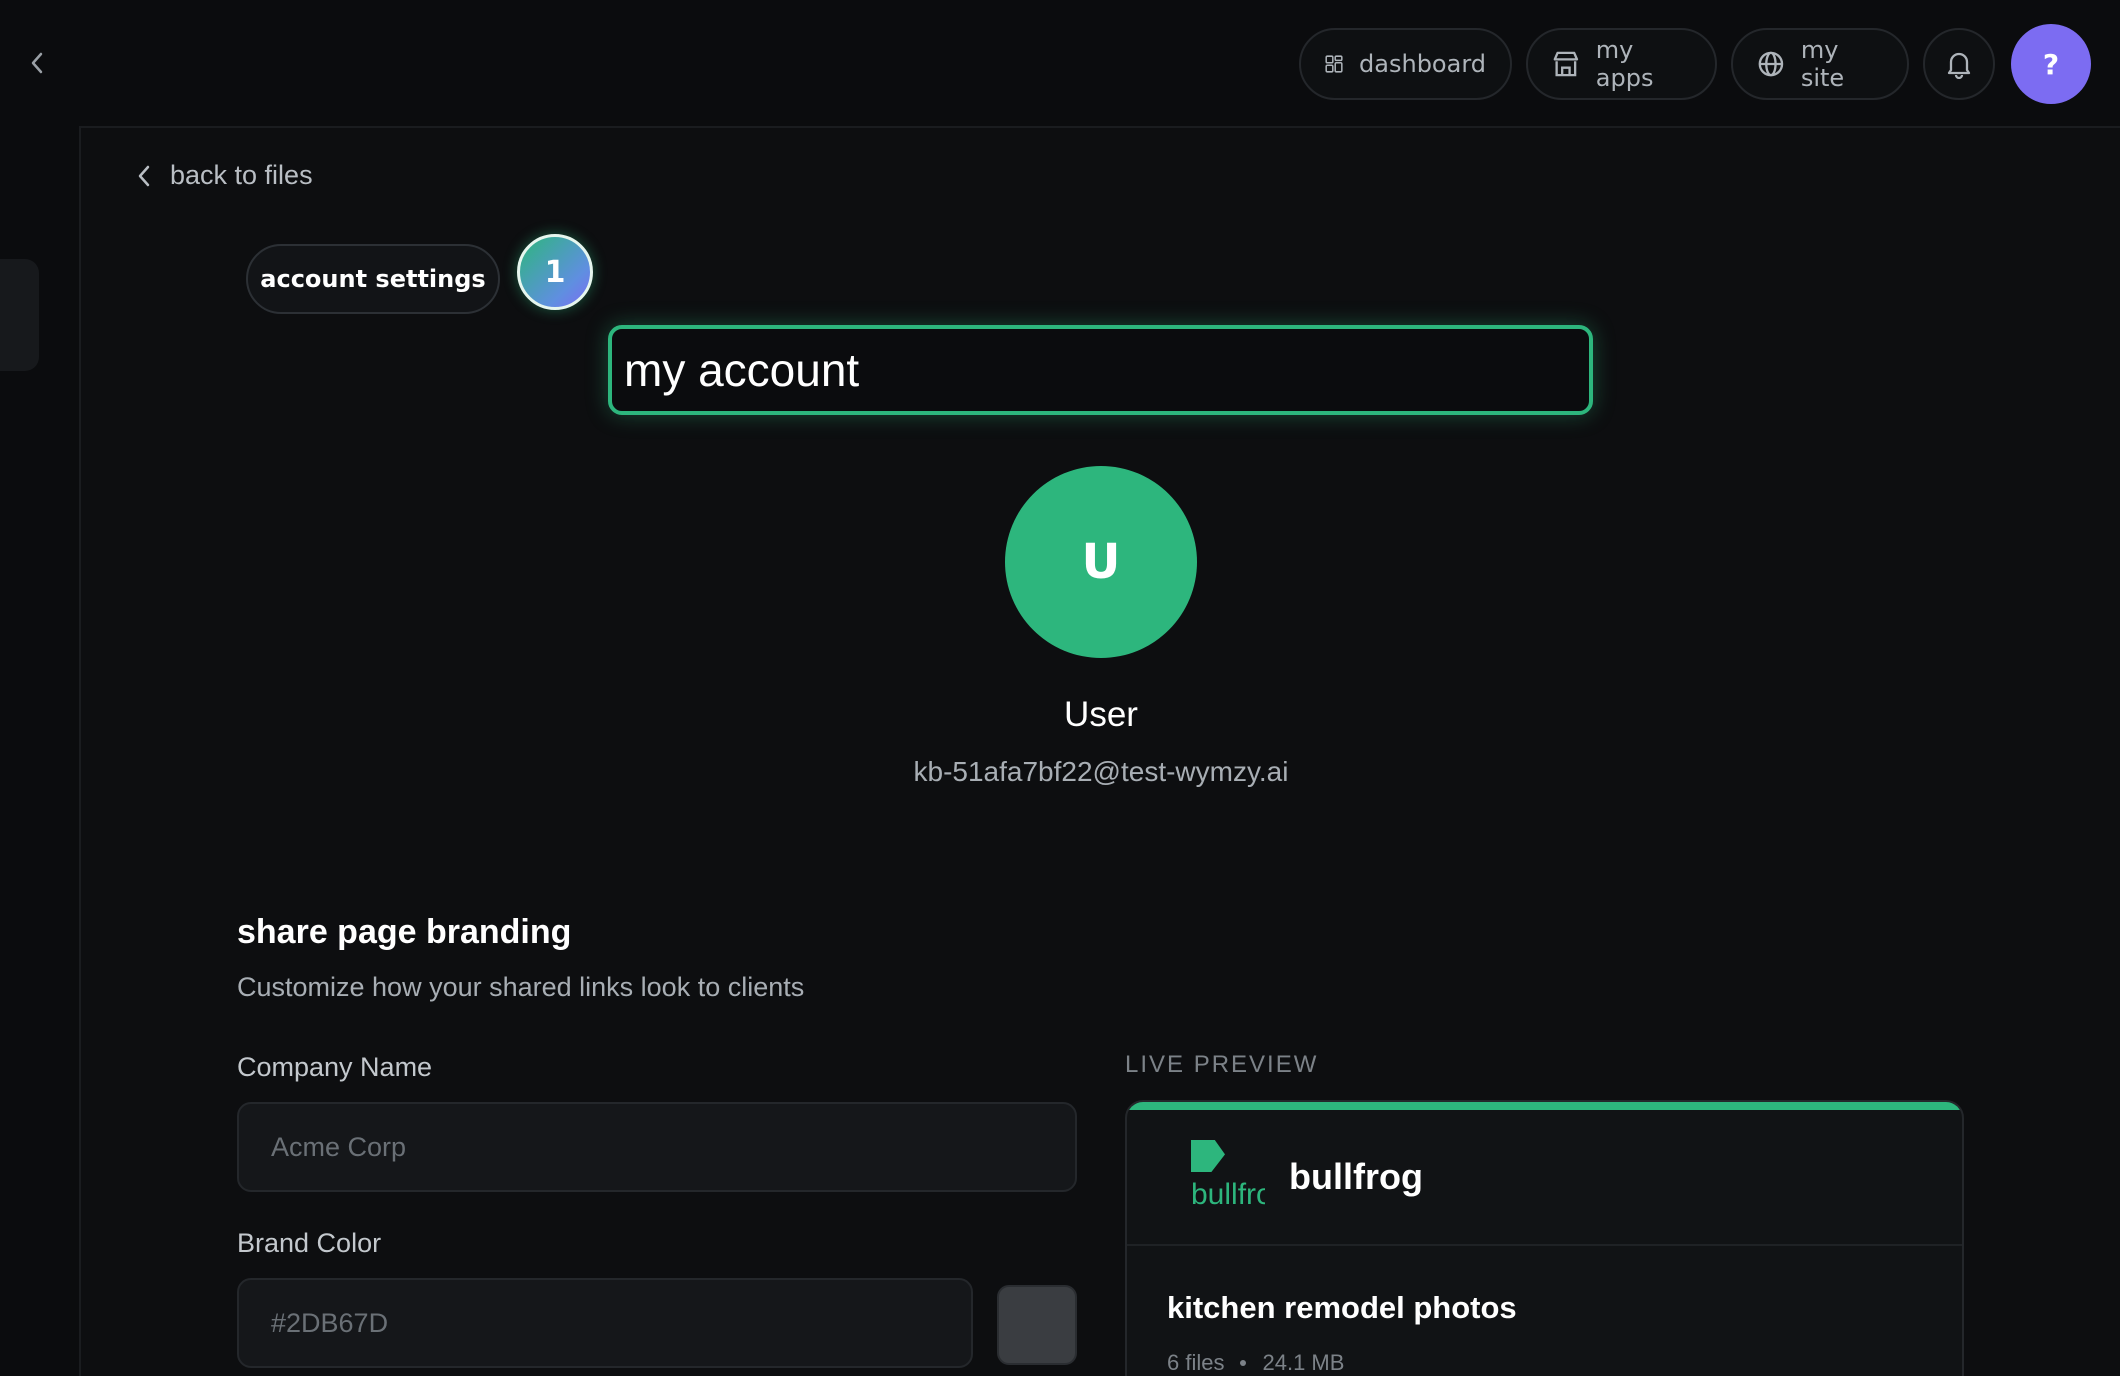 The height and width of the screenshot is (1376, 2120). I want to click on step-badge: 1, so click(555, 272).